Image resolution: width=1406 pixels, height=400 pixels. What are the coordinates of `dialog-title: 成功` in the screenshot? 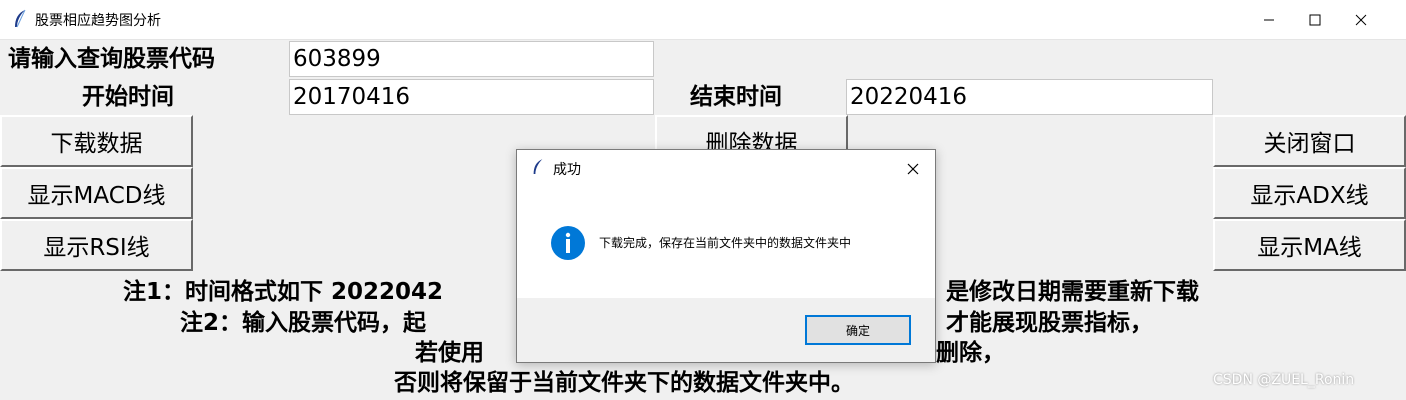 It's located at (567, 170).